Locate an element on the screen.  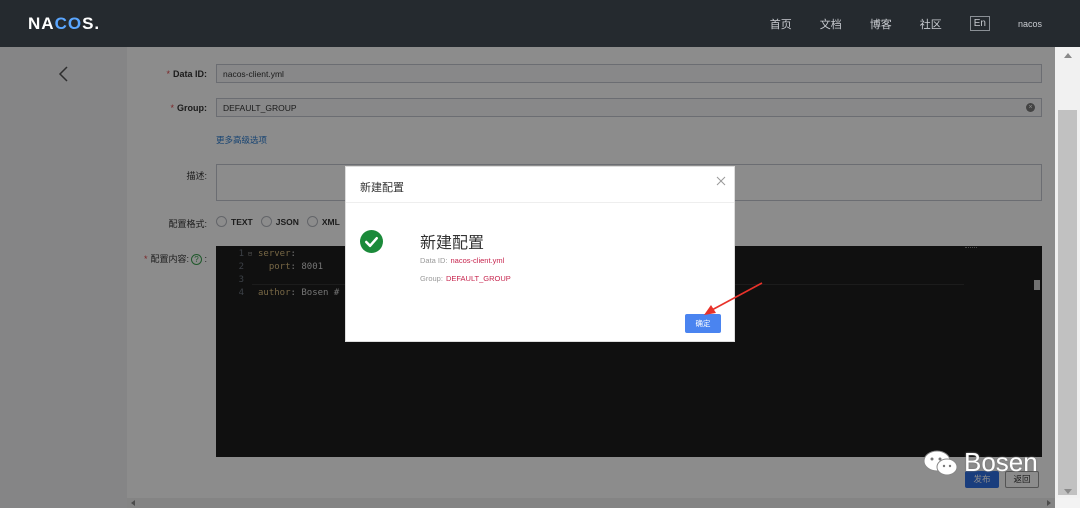
dialog-heading: 新建配置 is located at coordinates (452, 243).